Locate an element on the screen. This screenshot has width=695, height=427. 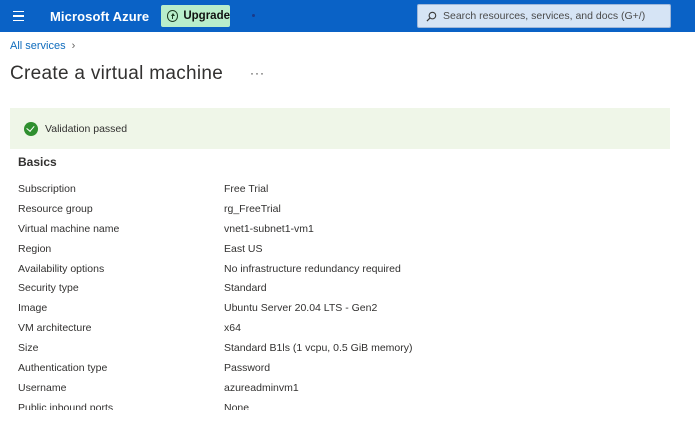
breadcrumb: All services › is located at coordinates (42, 46).